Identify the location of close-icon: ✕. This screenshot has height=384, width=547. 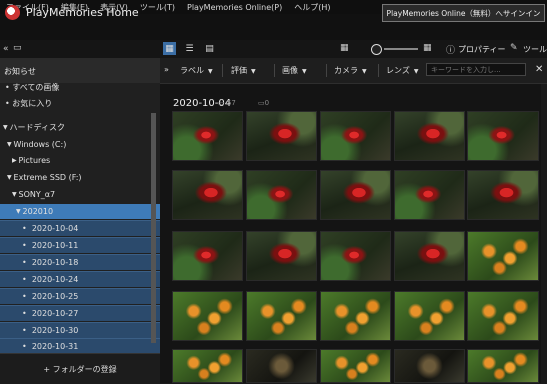
(539, 69).